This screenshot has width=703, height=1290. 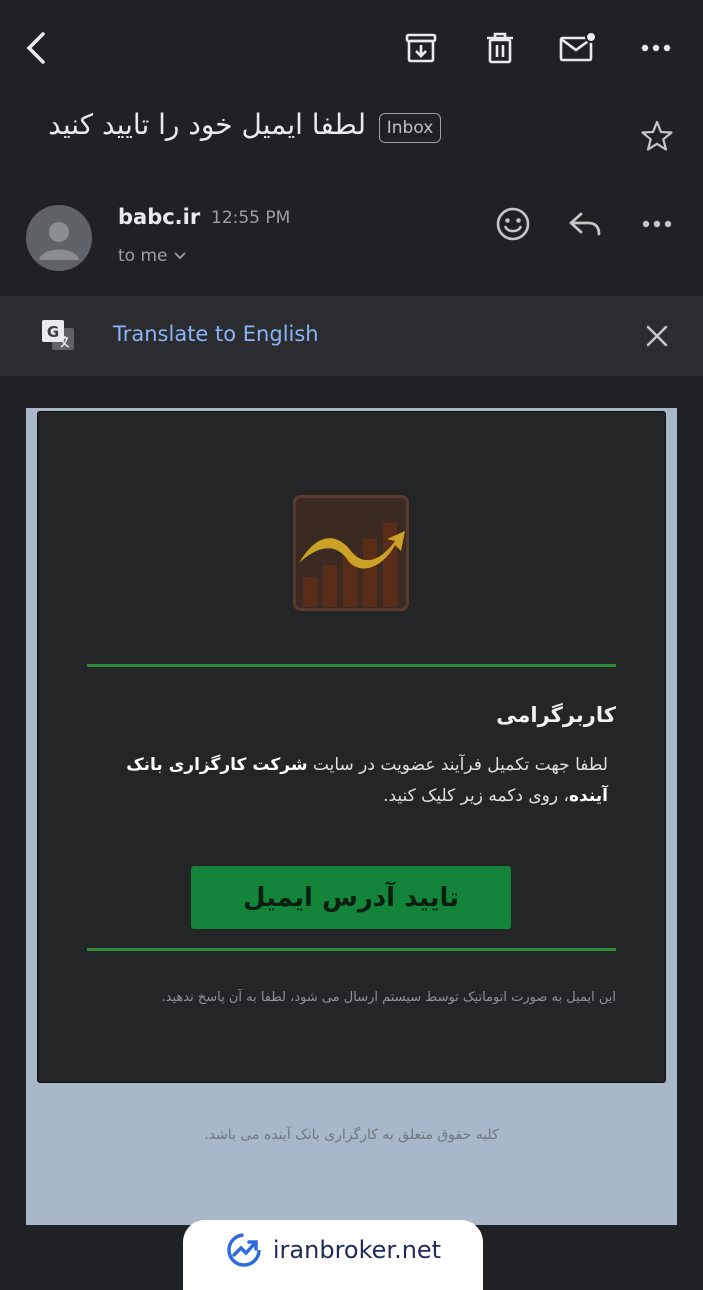 I want to click on greeting-text: کاربرگرامی, so click(x=556, y=715).